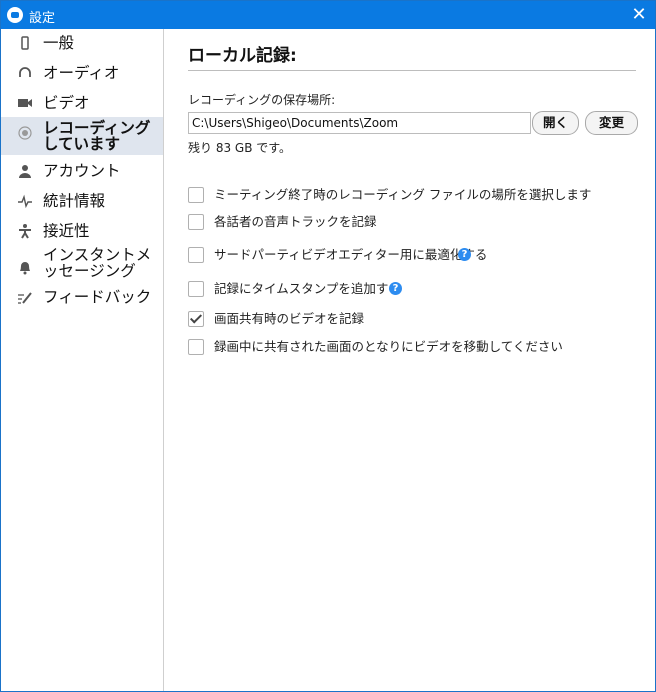 This screenshot has width=656, height=692. Describe the element at coordinates (328, 15) in the screenshot. I see `title-bar: 設定 ✕` at that location.